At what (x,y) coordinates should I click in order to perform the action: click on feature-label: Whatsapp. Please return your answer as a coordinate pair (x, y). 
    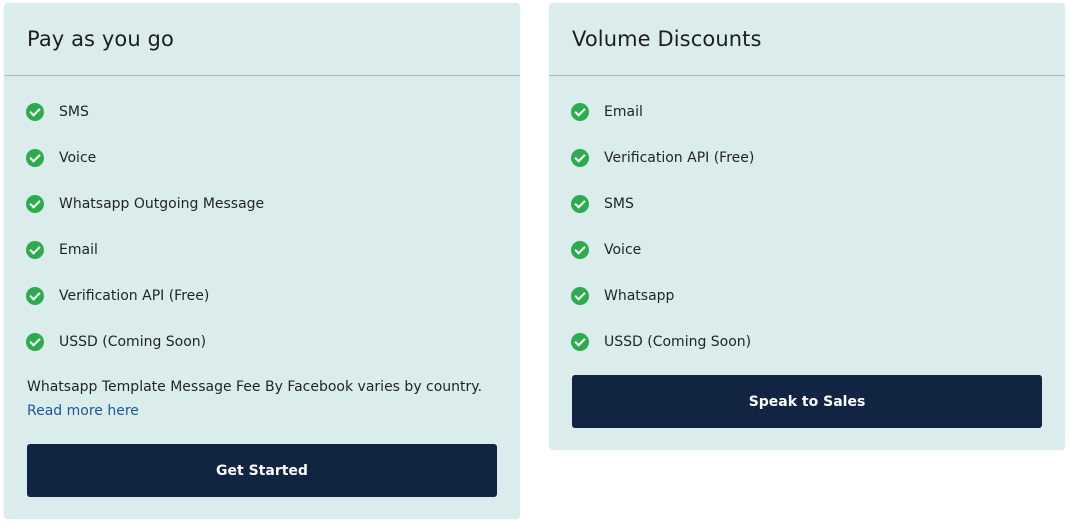
    Looking at the image, I should click on (639, 296).